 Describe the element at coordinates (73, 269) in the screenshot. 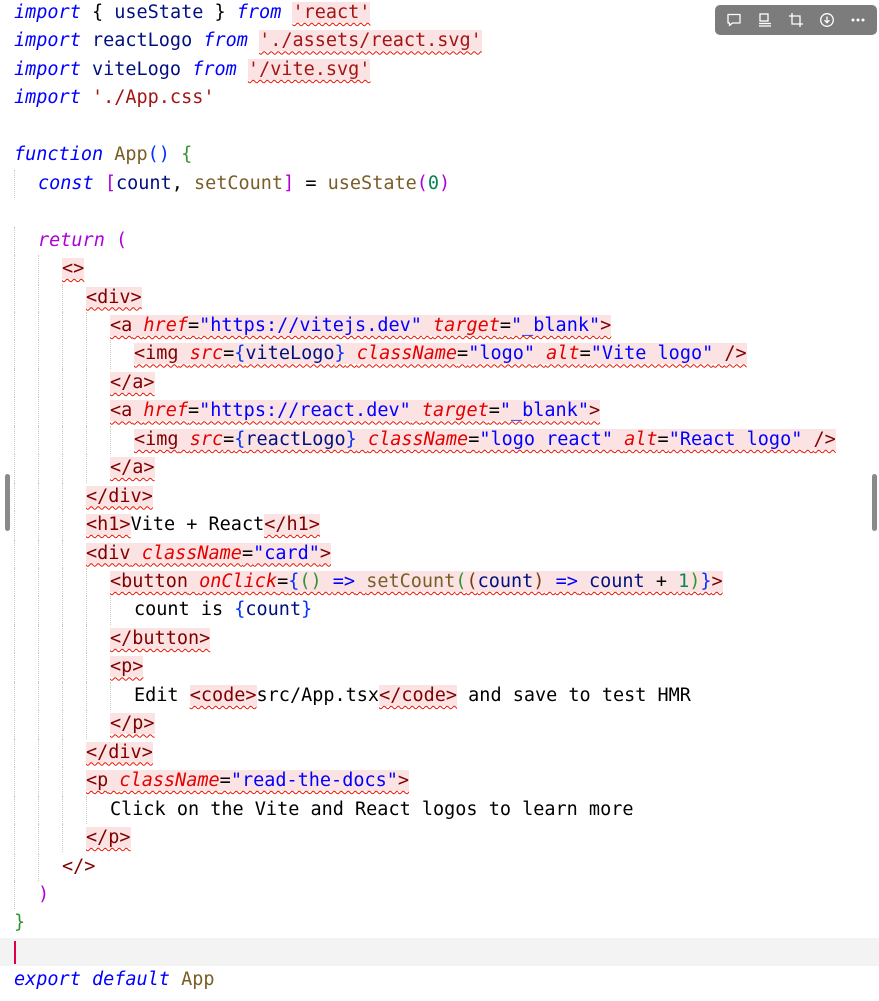

I see `code-token: <>` at that location.